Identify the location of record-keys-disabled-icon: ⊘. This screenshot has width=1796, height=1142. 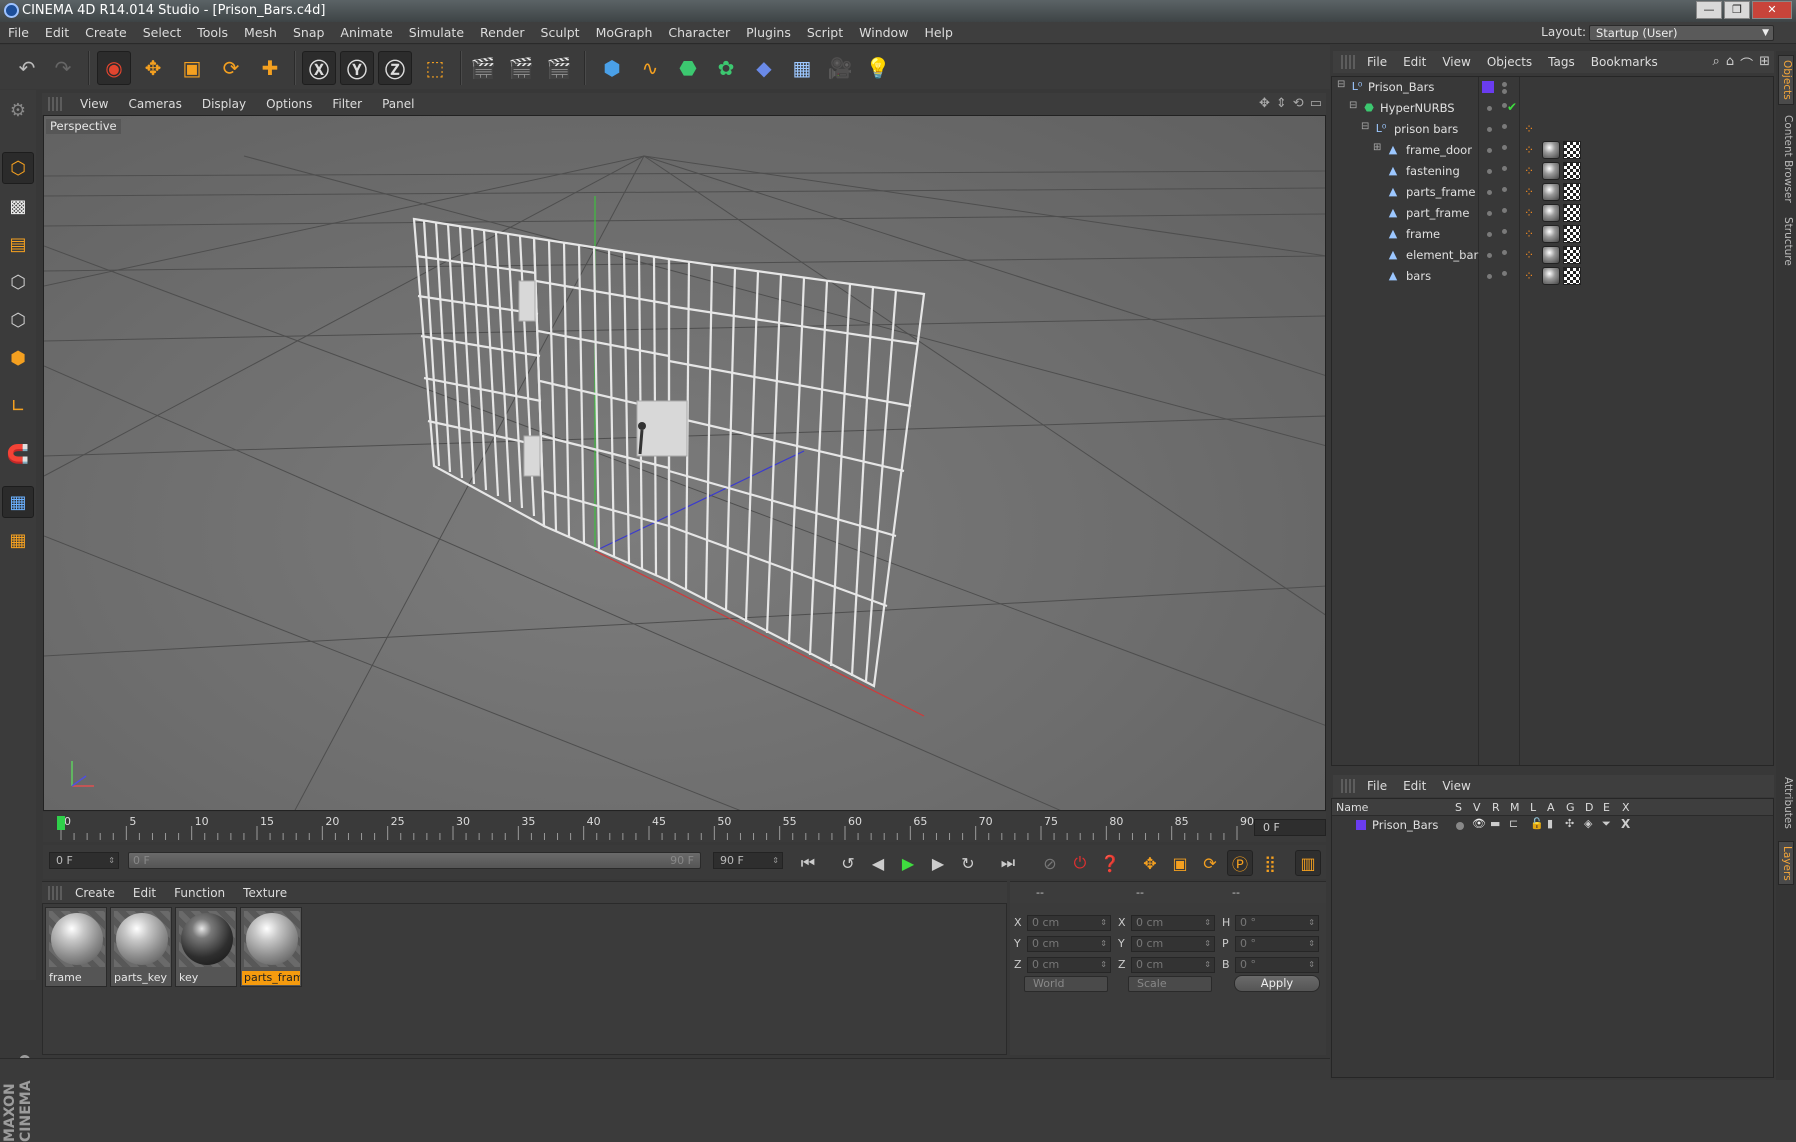
(1050, 863).